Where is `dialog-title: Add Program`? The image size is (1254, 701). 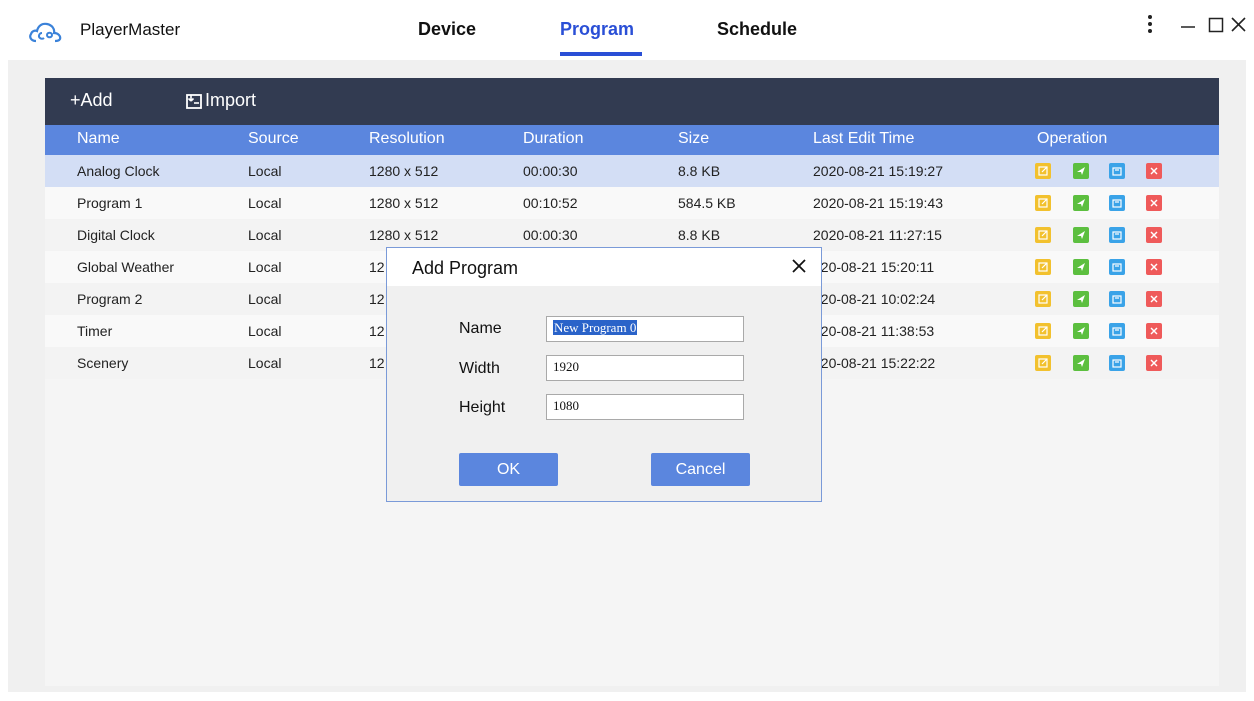 dialog-title: Add Program is located at coordinates (465, 268).